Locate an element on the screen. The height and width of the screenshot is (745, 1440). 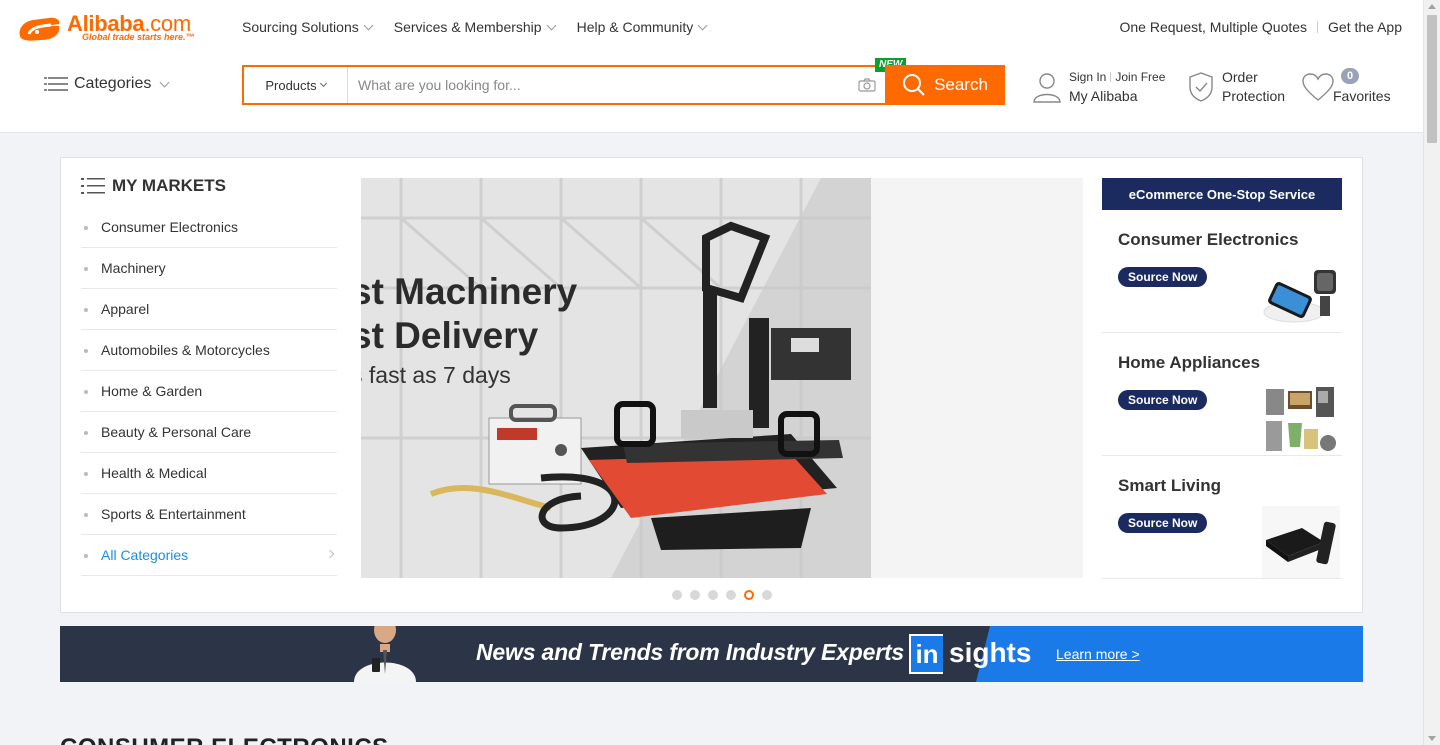
insights-headline: News and Trends from Industry Experts is located at coordinates (690, 652).